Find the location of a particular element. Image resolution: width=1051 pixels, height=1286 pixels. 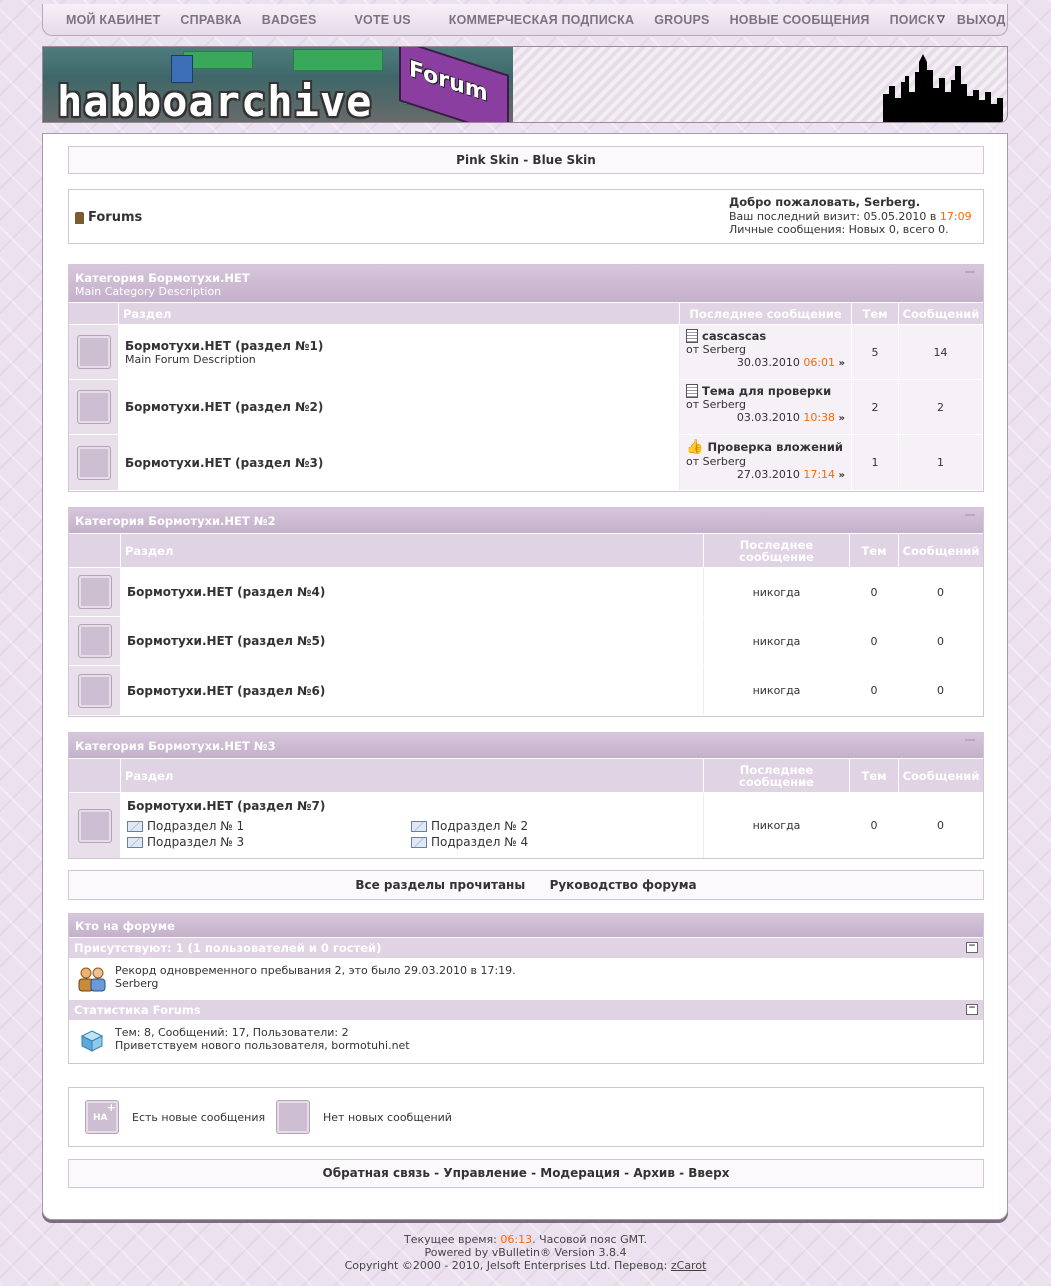

document-icon is located at coordinates (692, 391).